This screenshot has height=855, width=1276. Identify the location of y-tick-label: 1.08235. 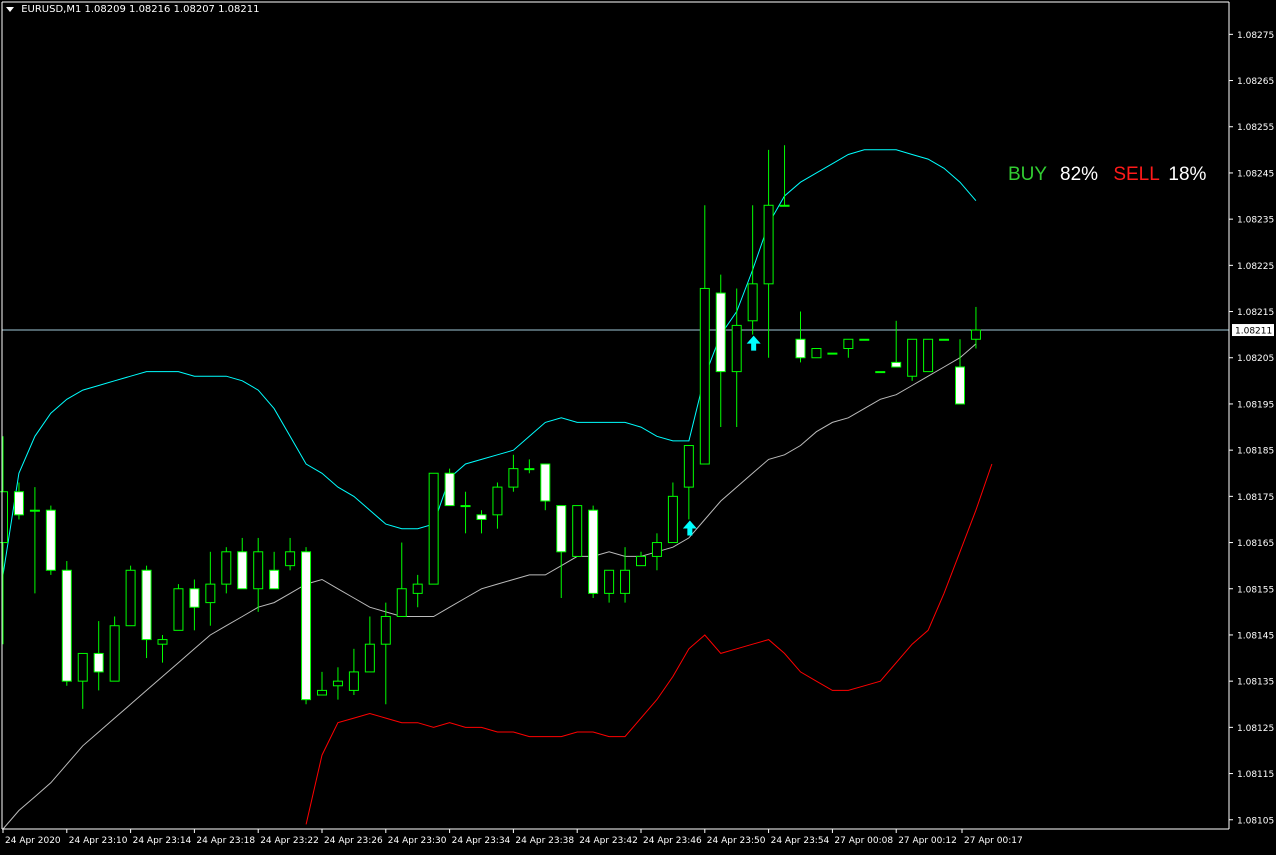
(1255, 221).